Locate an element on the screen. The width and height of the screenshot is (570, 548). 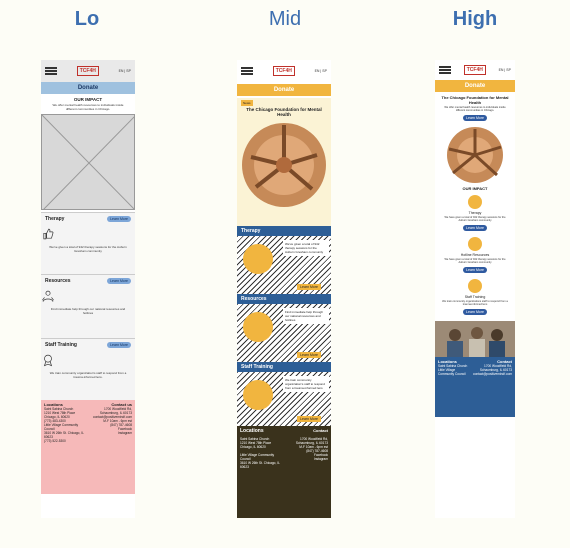
therapy-label: Therapy is located at coordinates (284, 231).